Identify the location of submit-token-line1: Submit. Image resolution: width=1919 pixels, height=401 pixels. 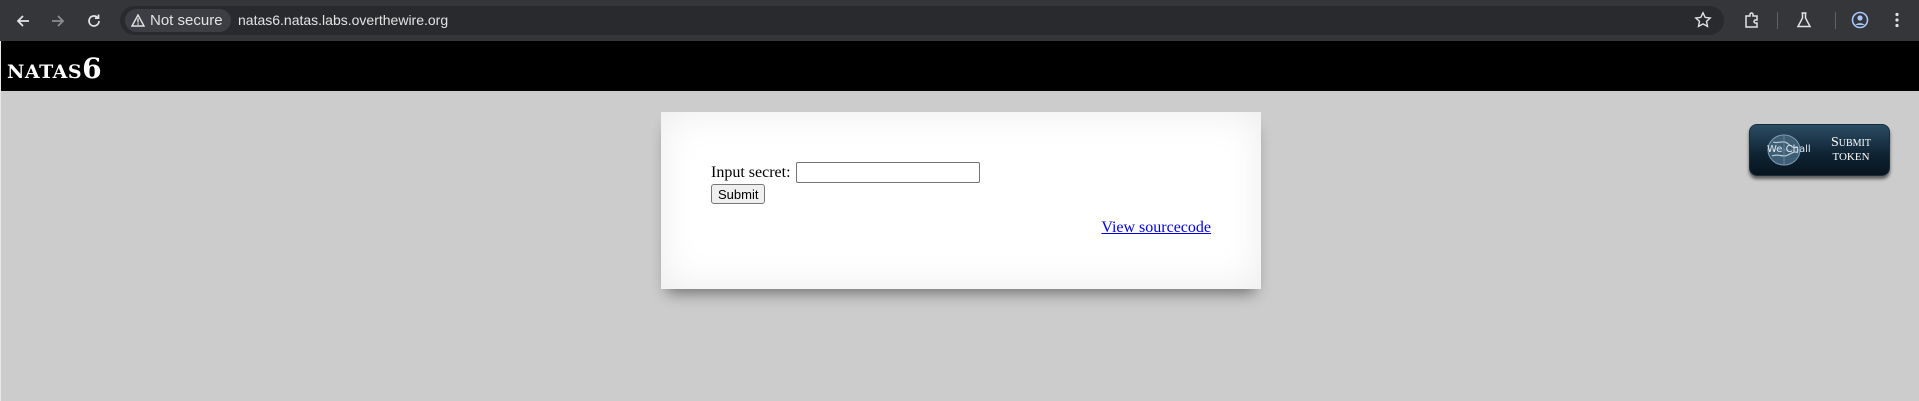
(1850, 142).